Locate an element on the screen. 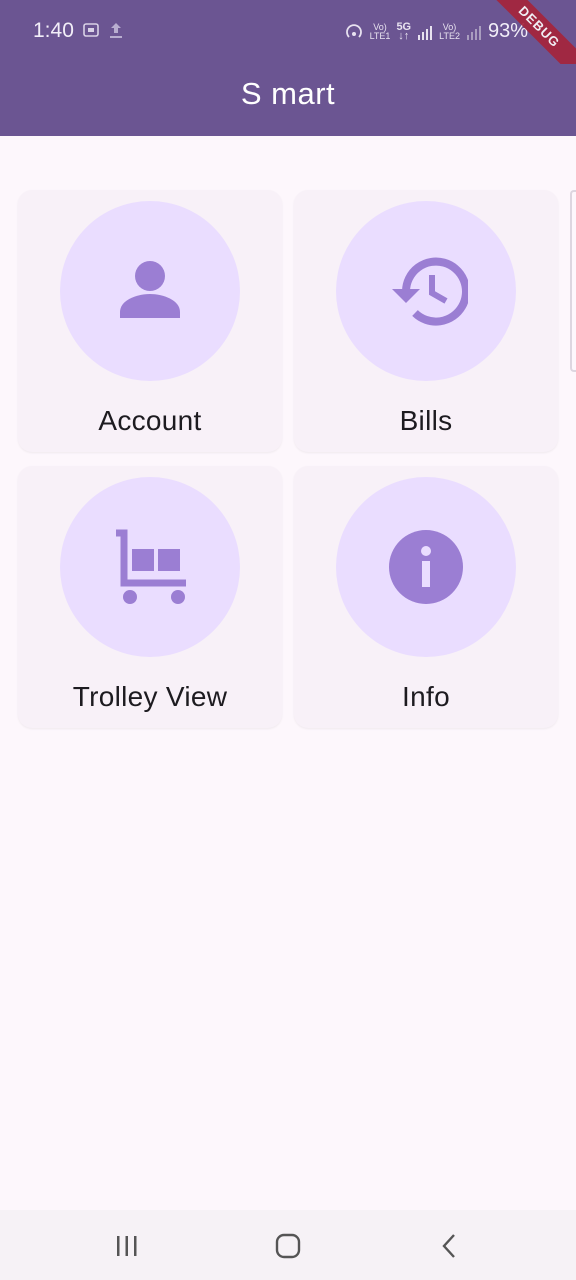 The height and width of the screenshot is (1280, 576). status-time: 1:40 is located at coordinates (53, 30).